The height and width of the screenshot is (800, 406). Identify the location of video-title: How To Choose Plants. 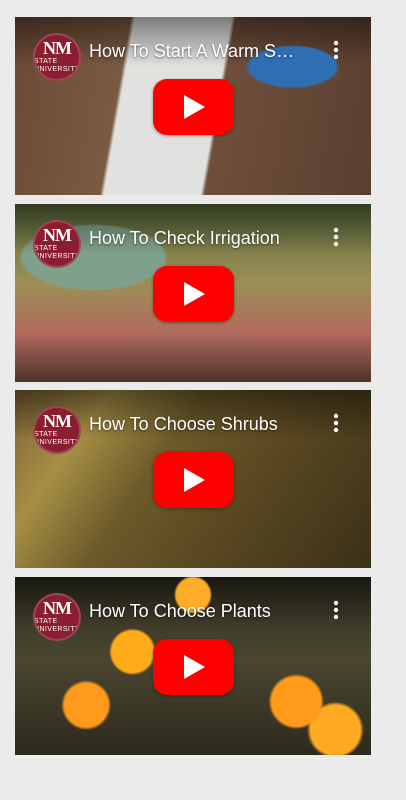
(195, 611).